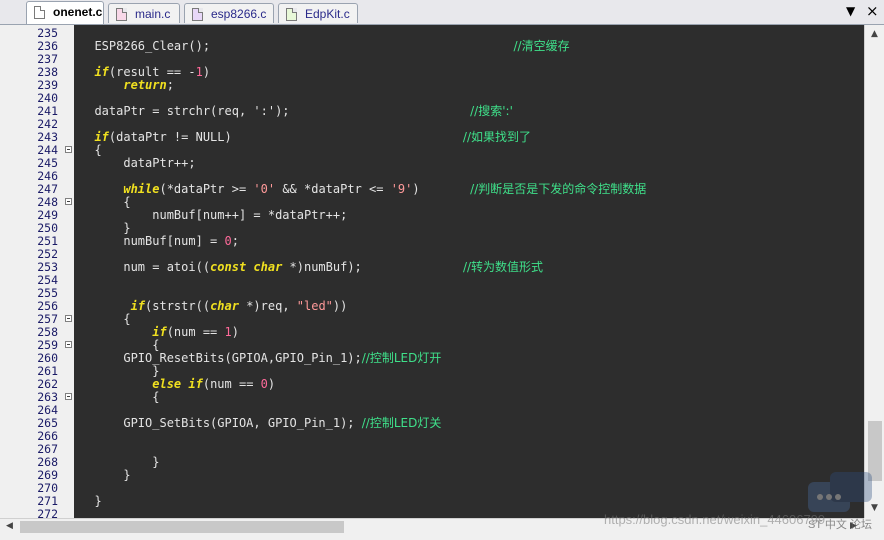  What do you see at coordinates (275, 111) in the screenshot?
I see `code-token: dataPtr = strchr(req, ':');` at bounding box center [275, 111].